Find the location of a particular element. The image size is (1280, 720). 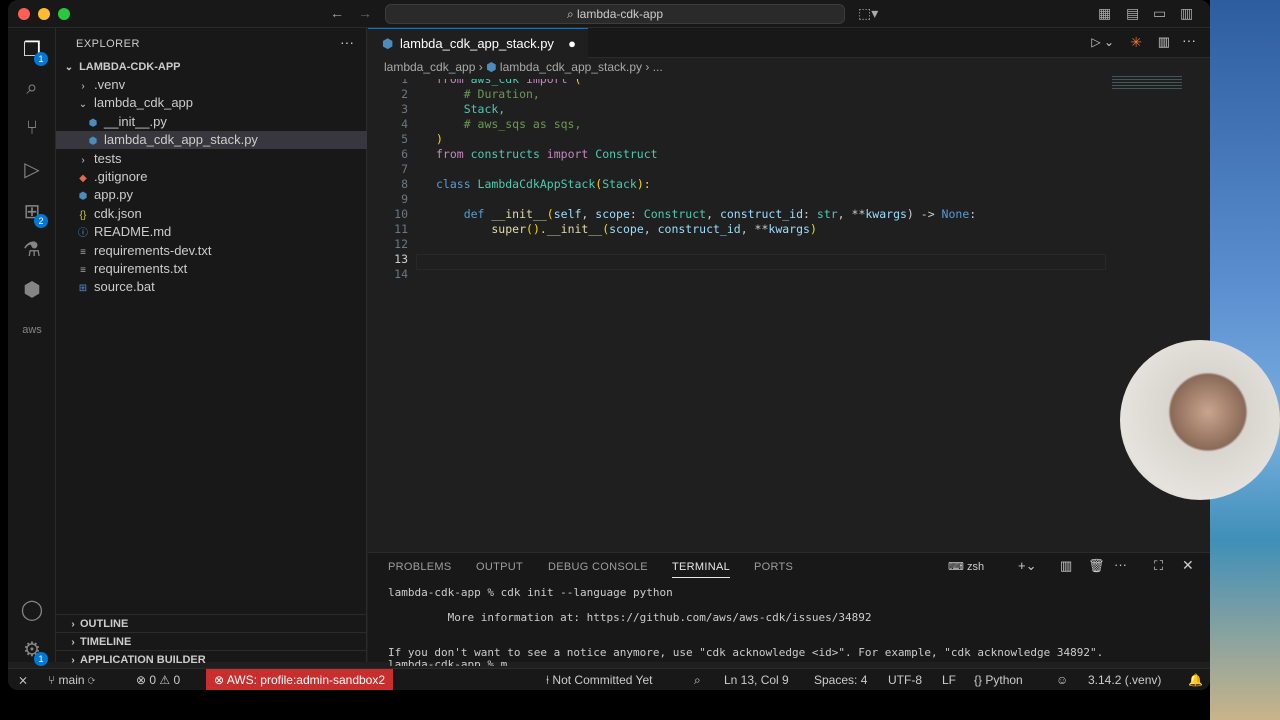

explorer-title: EXPLORER is located at coordinates (108, 44).